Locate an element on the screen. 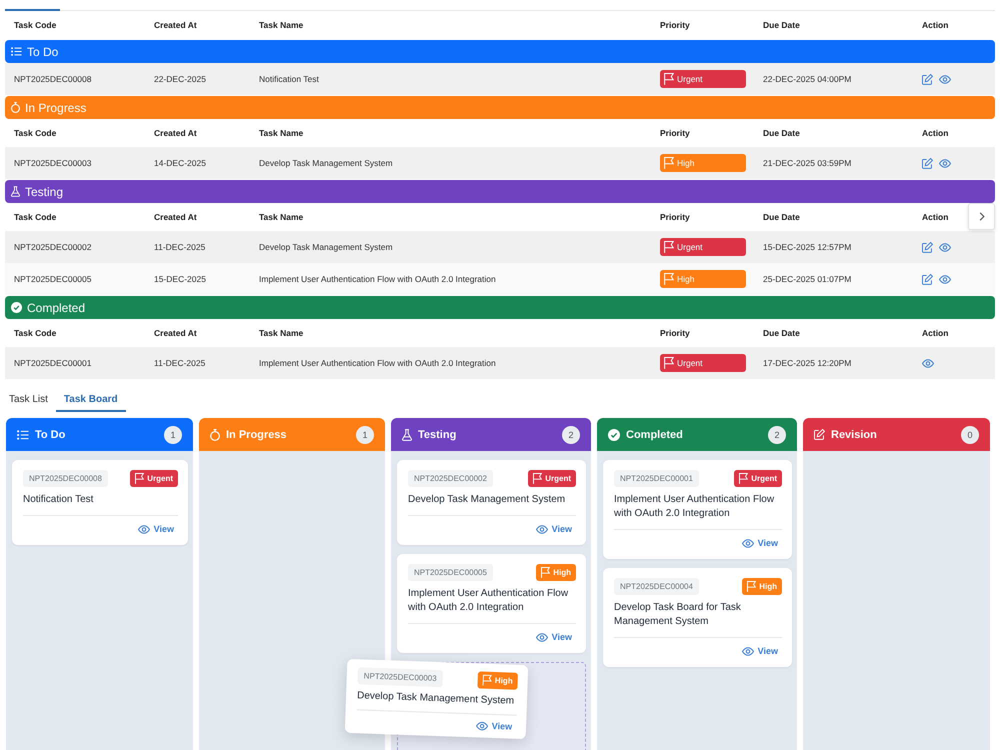 This screenshot has height=750, width=1000. task-title: Develop Task Board for Task Management System is located at coordinates (678, 615).